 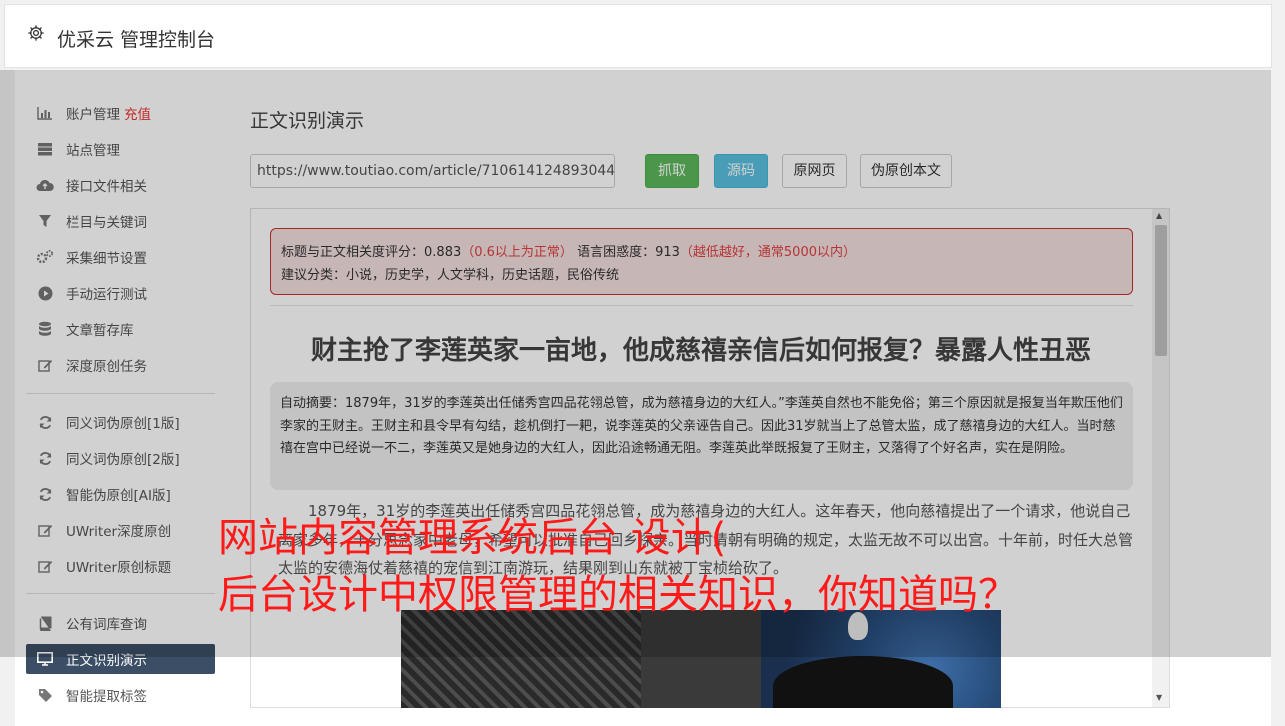 What do you see at coordinates (618, 567) in the screenshot?
I see `watermark-text: 网站内容管理系统后台 设计( 后台设计中权限管理的相关知识，你知道吗？` at bounding box center [618, 567].